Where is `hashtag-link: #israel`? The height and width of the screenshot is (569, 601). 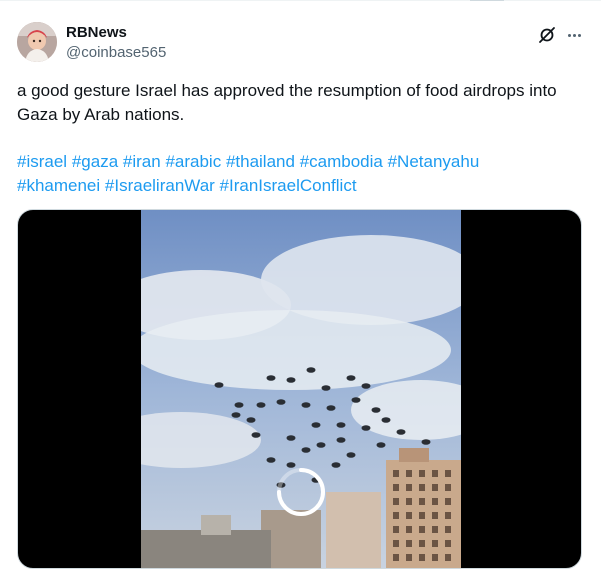
hashtag-link: #israel is located at coordinates (42, 161).